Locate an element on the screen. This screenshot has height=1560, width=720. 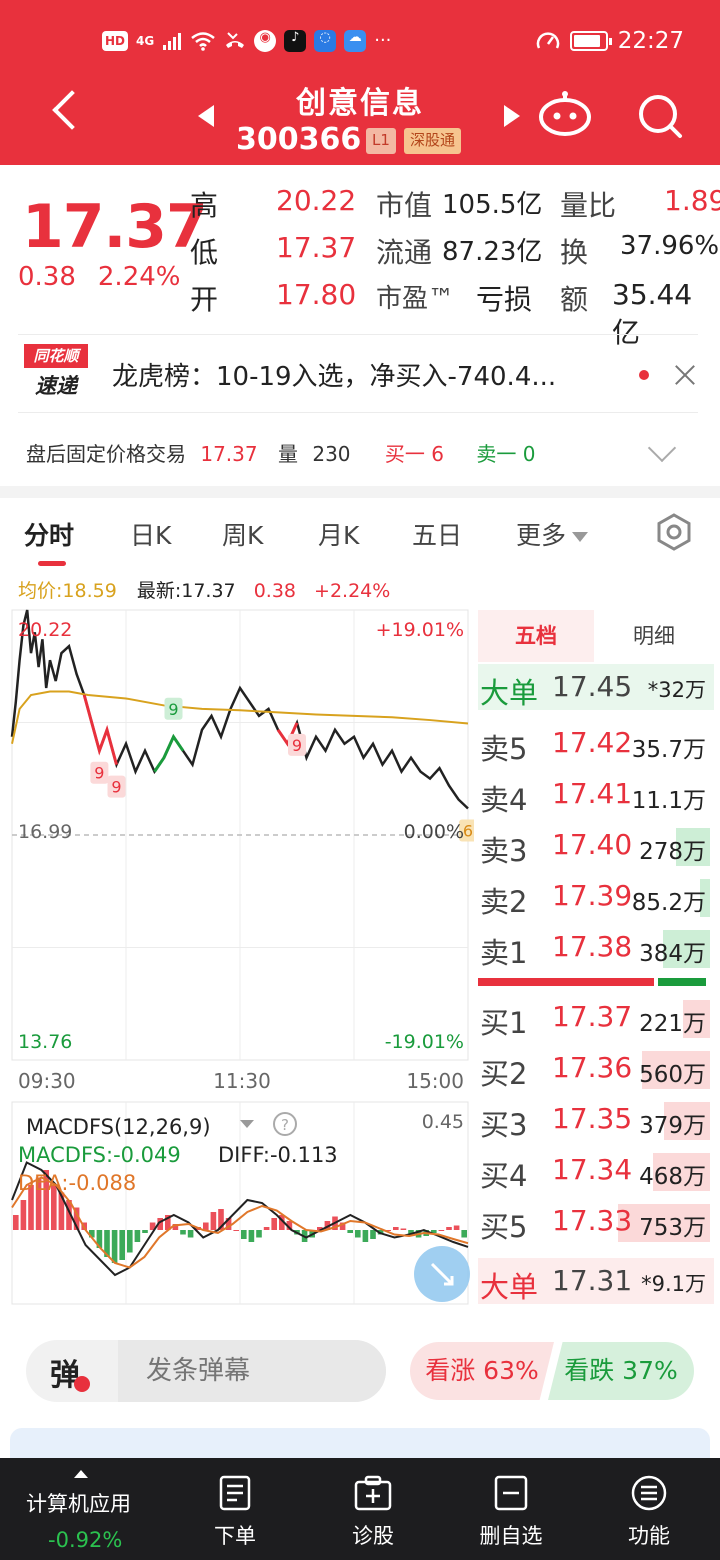
status-icons: HD 4G ◉ ♪ ◌ ☁ ··· is located at coordinates (246, 41).